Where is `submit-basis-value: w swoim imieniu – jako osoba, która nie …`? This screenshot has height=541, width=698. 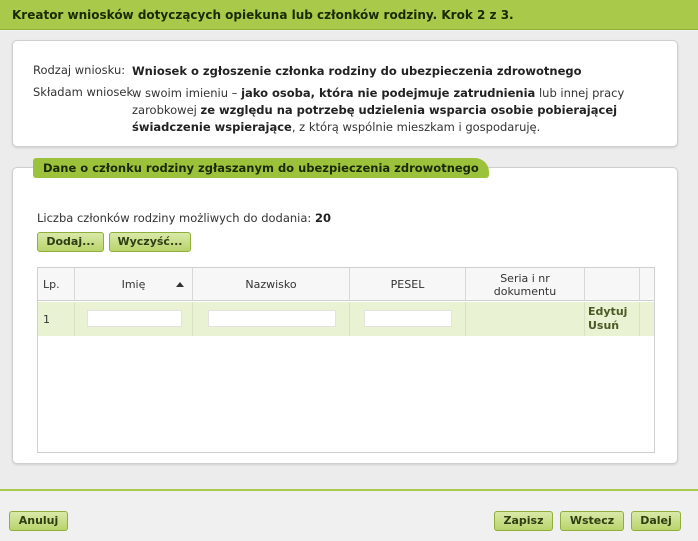
submit-basis-value: w swoim imieniu – jako osoba, która nie … is located at coordinates (404, 110).